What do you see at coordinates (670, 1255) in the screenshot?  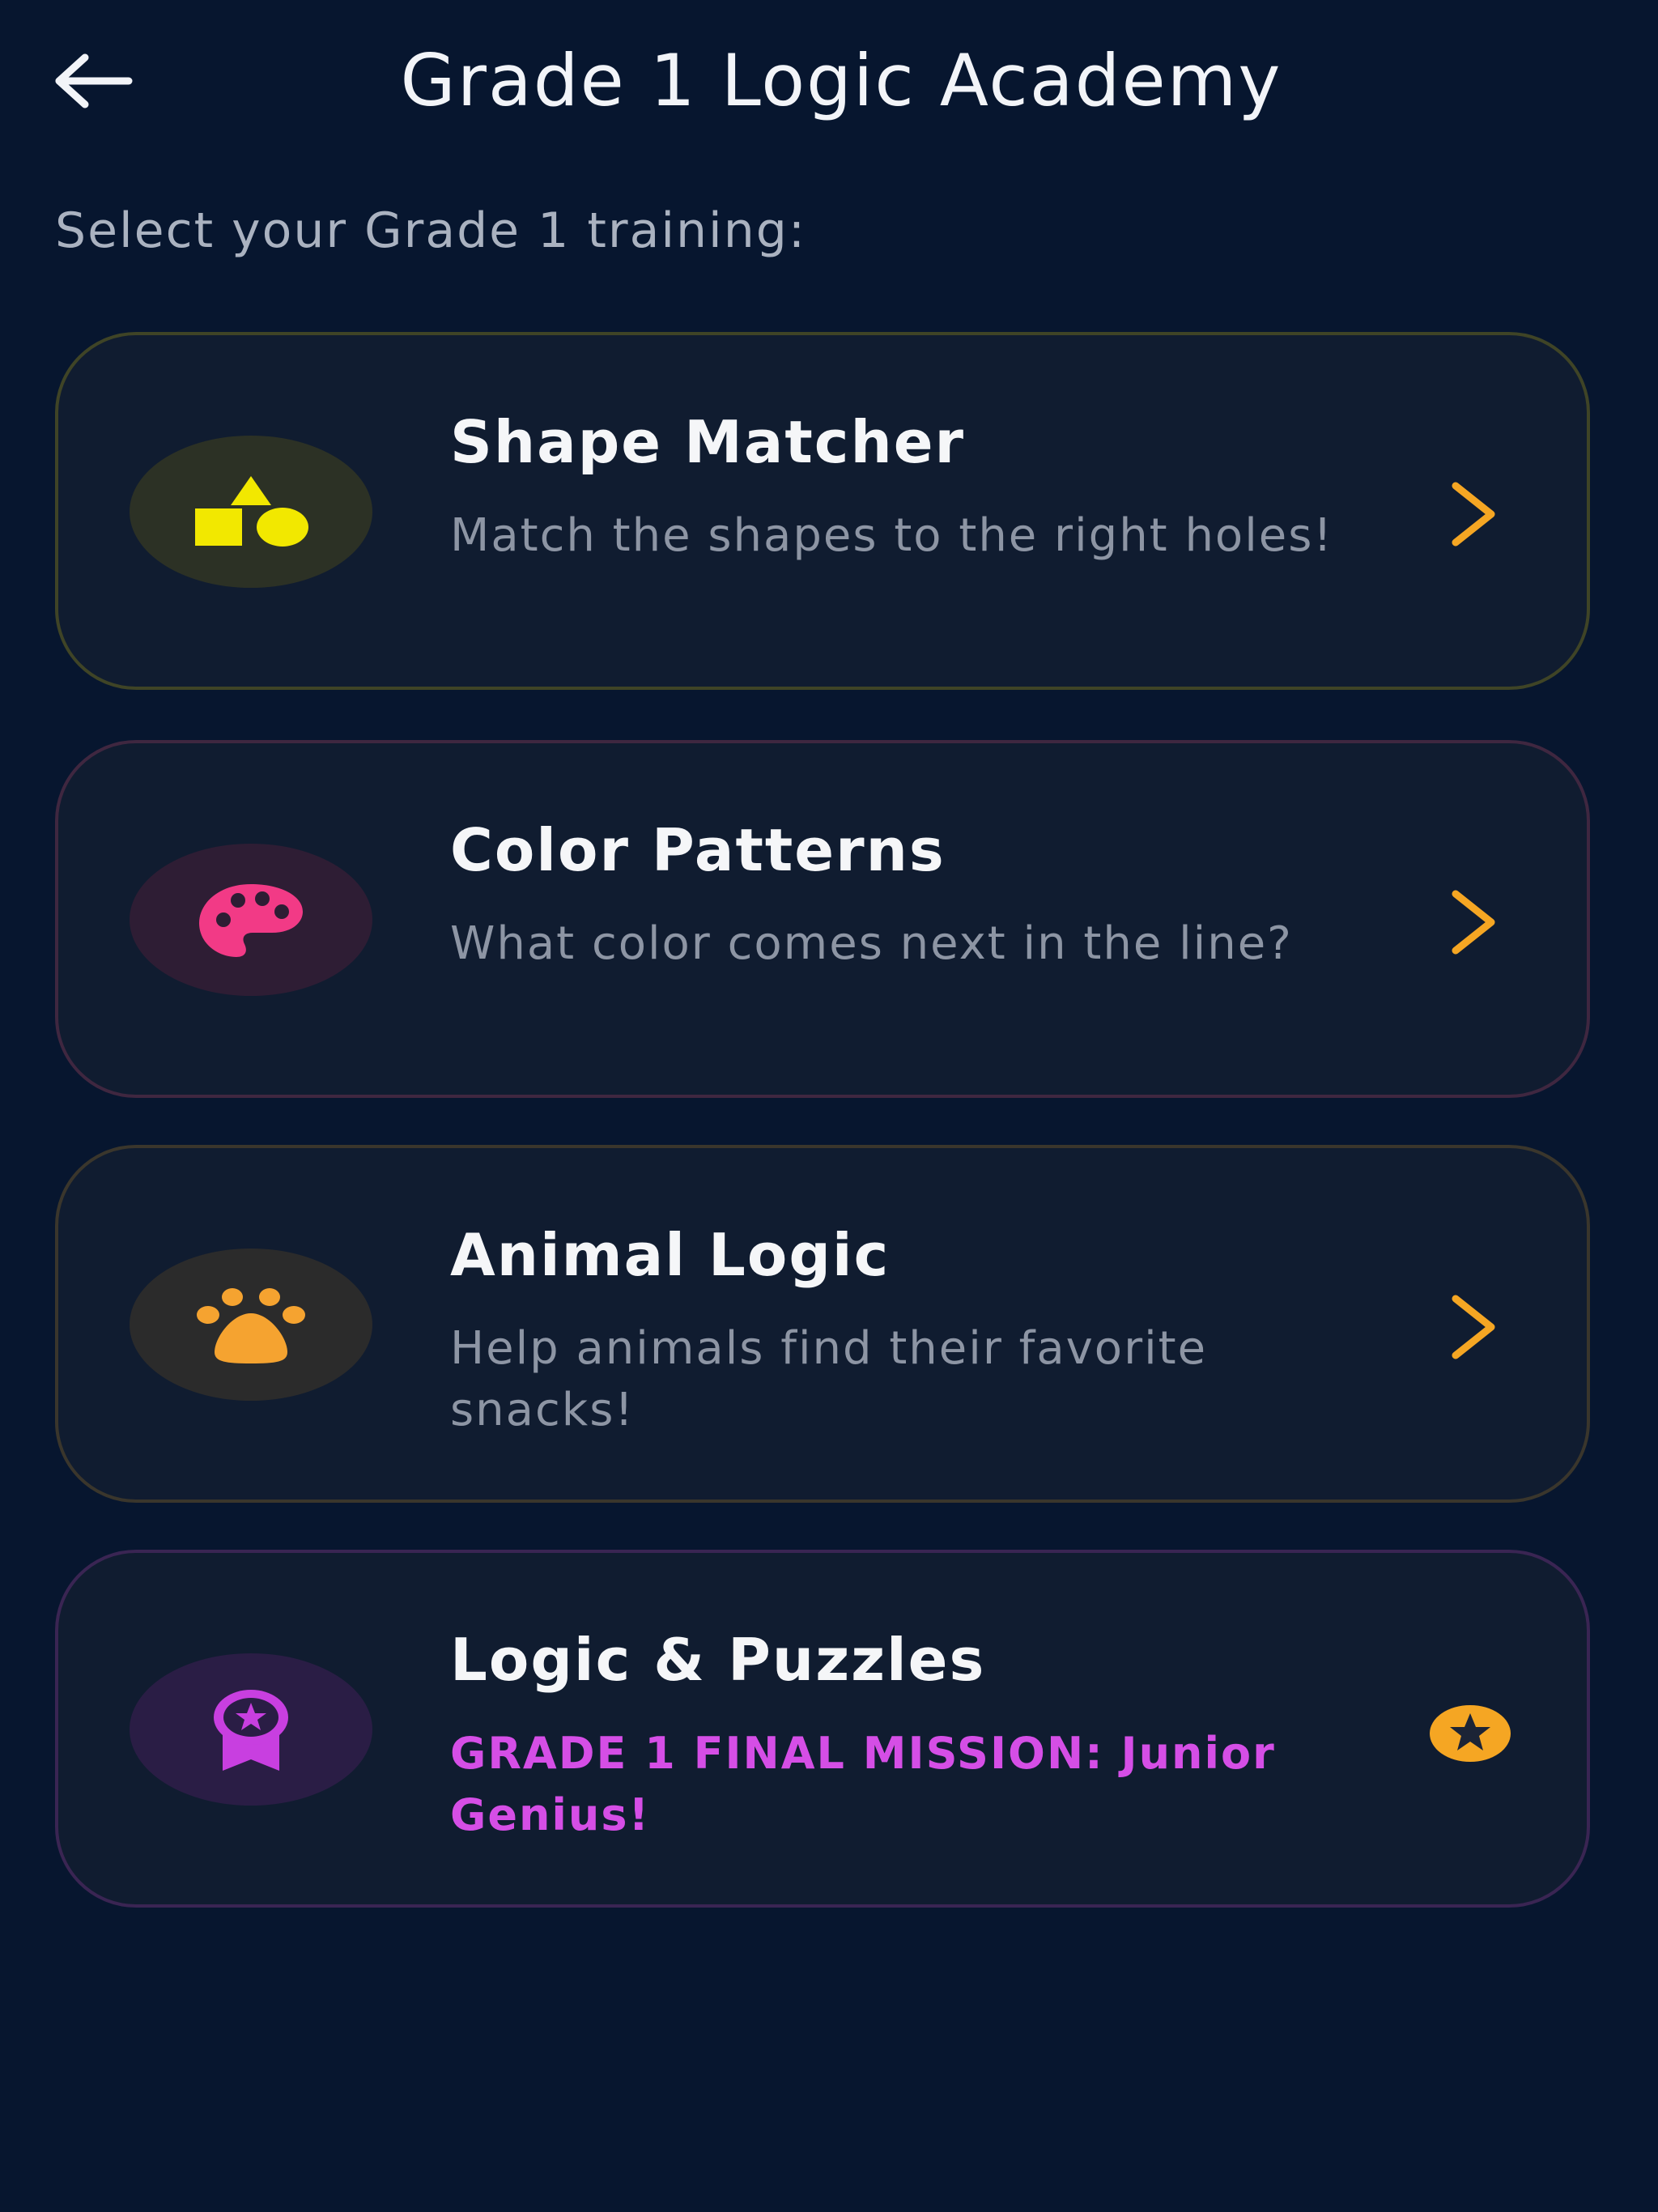 I see `card-title: Animal Logic` at bounding box center [670, 1255].